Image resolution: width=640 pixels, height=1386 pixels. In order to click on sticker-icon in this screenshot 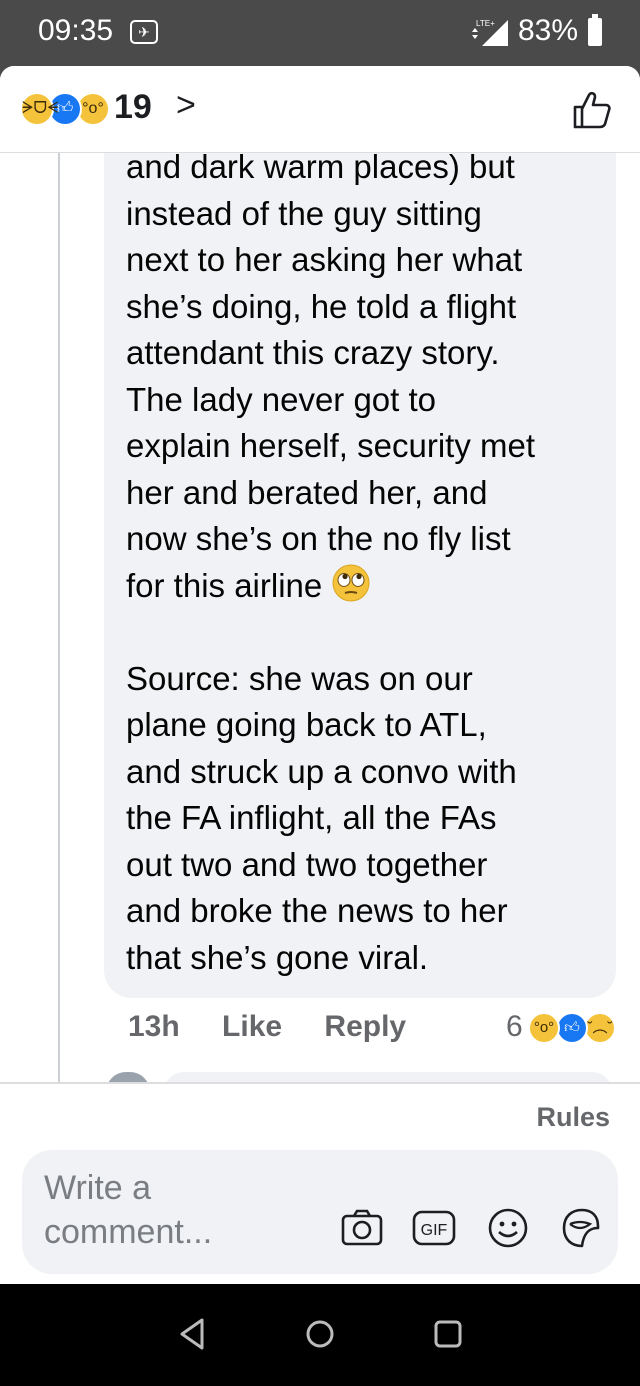, I will do `click(580, 1228)`.